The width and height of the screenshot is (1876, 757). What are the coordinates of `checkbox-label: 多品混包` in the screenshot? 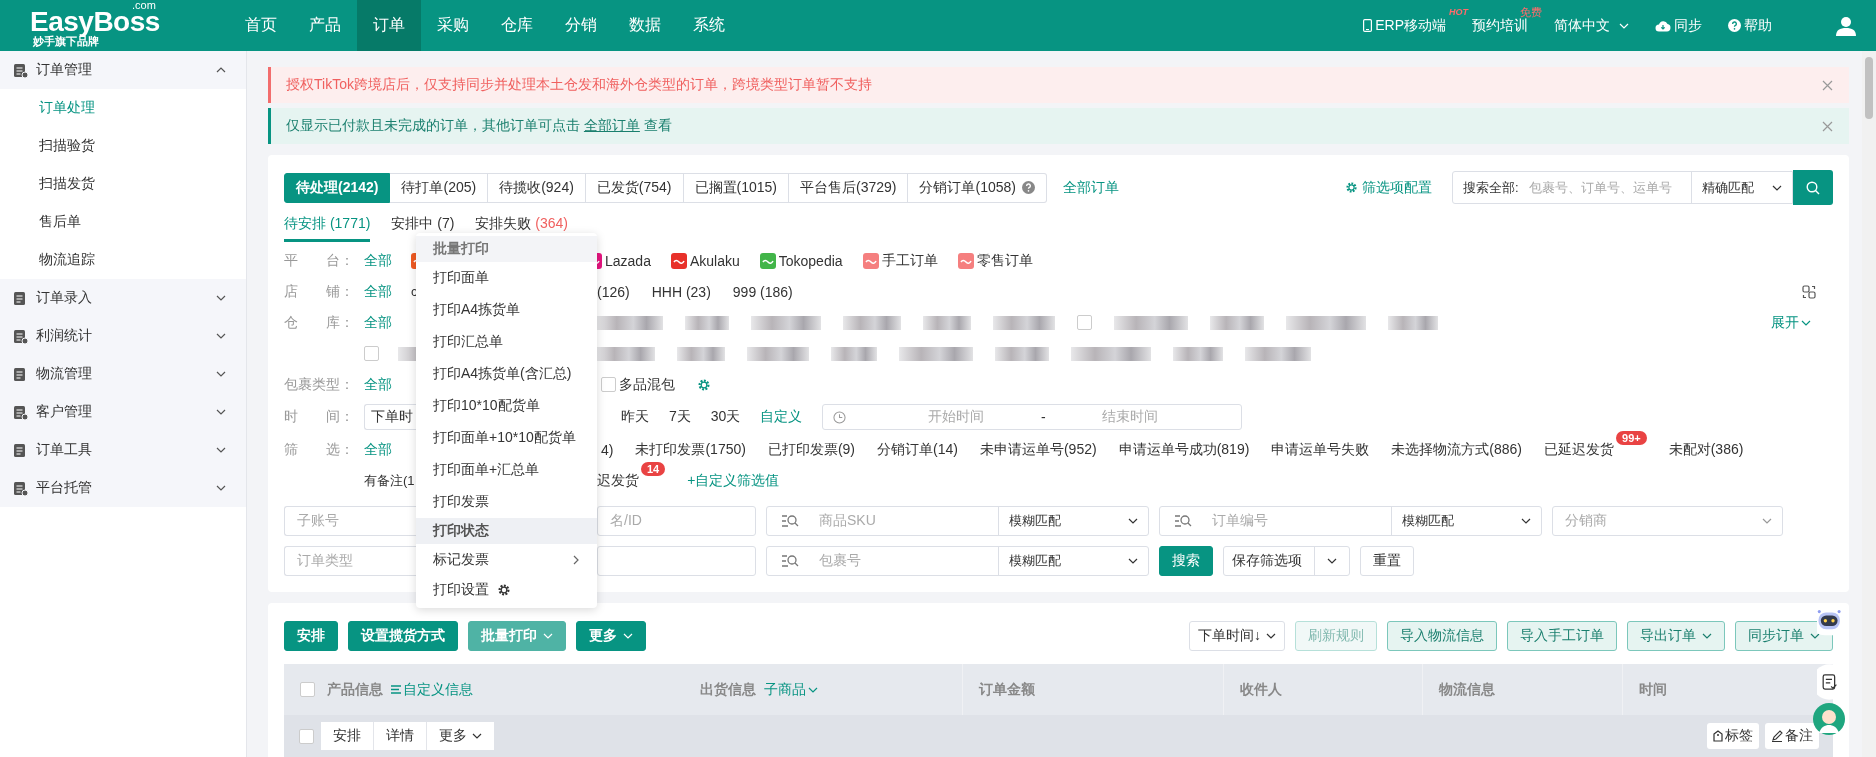 It's located at (647, 384).